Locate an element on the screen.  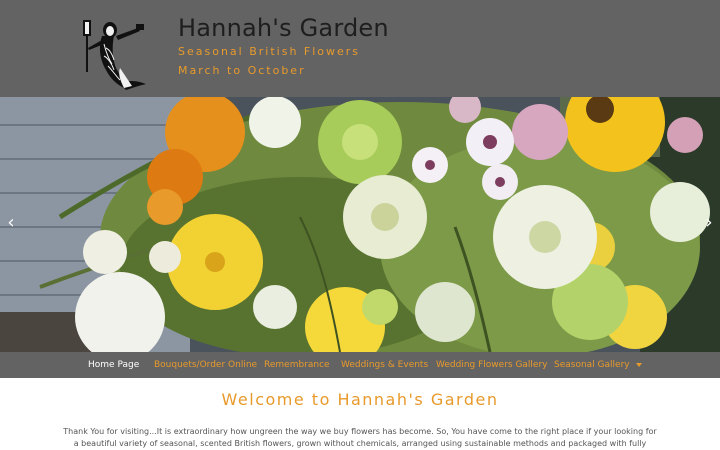
chevron-right-icon: › is located at coordinates (709, 222).